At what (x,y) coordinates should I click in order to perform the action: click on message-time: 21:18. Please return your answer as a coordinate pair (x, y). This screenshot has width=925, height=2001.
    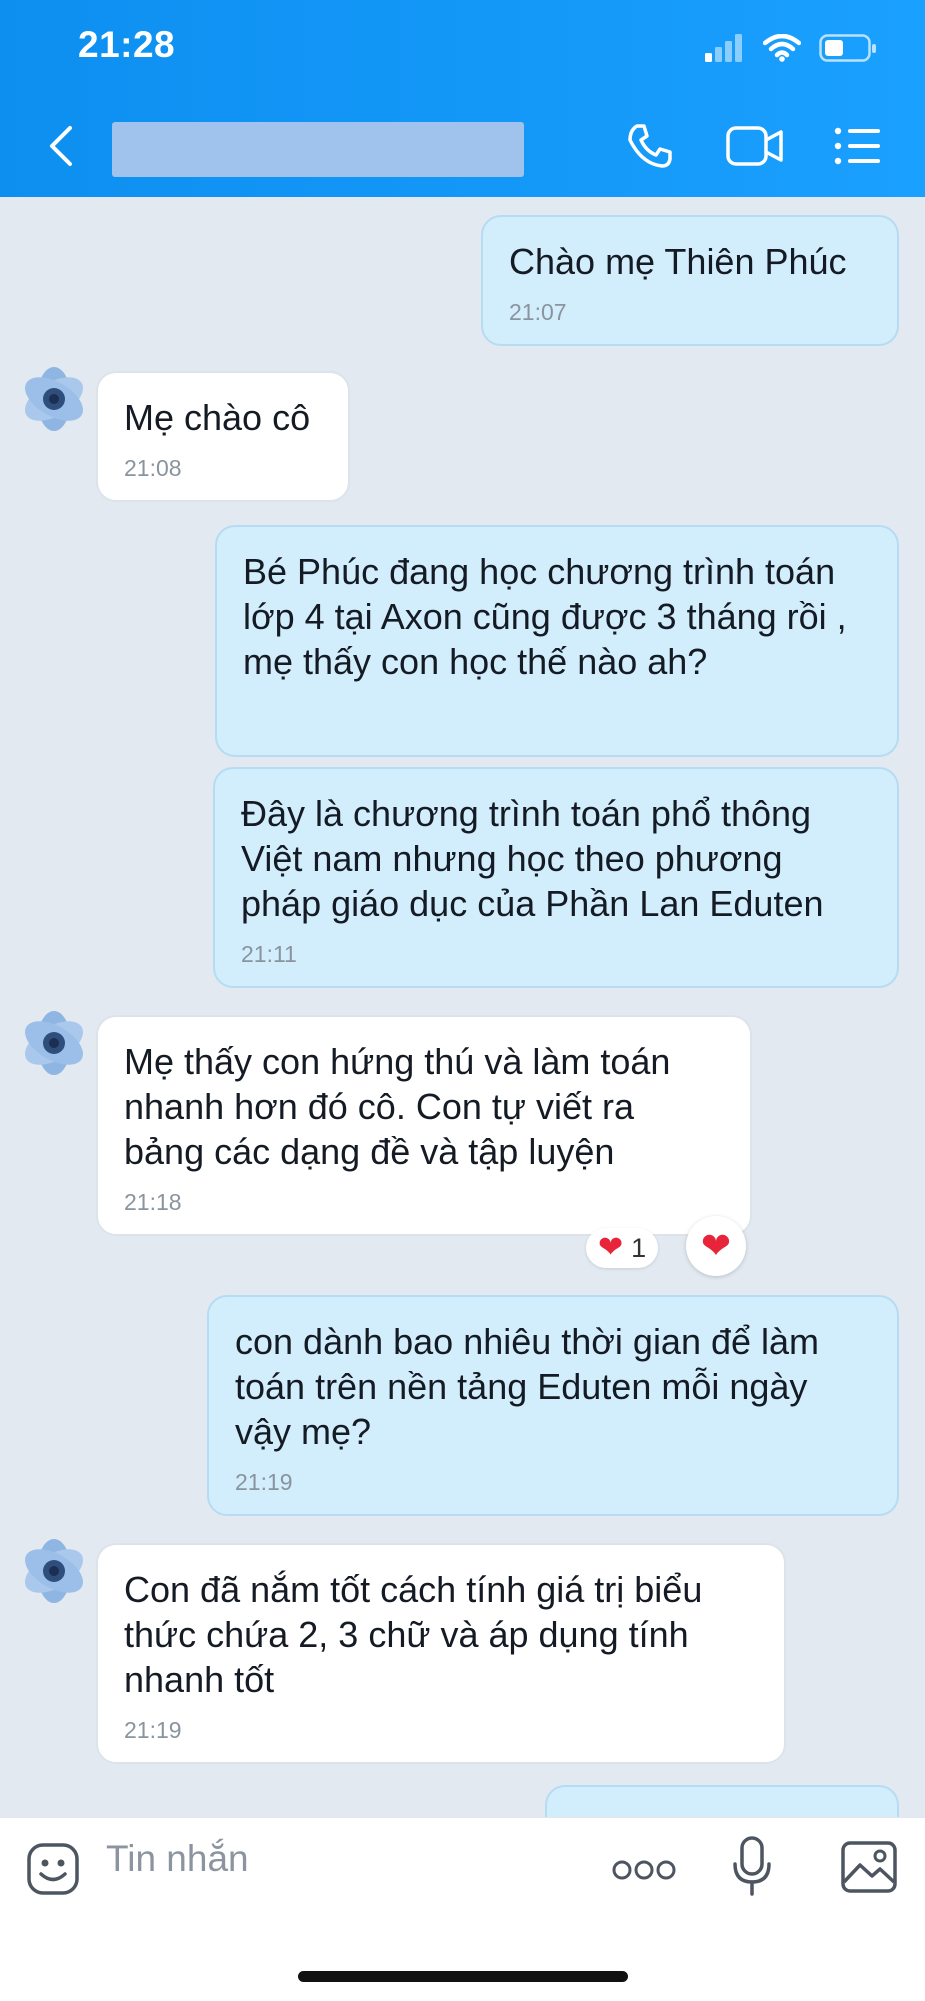
    Looking at the image, I should click on (153, 1202).